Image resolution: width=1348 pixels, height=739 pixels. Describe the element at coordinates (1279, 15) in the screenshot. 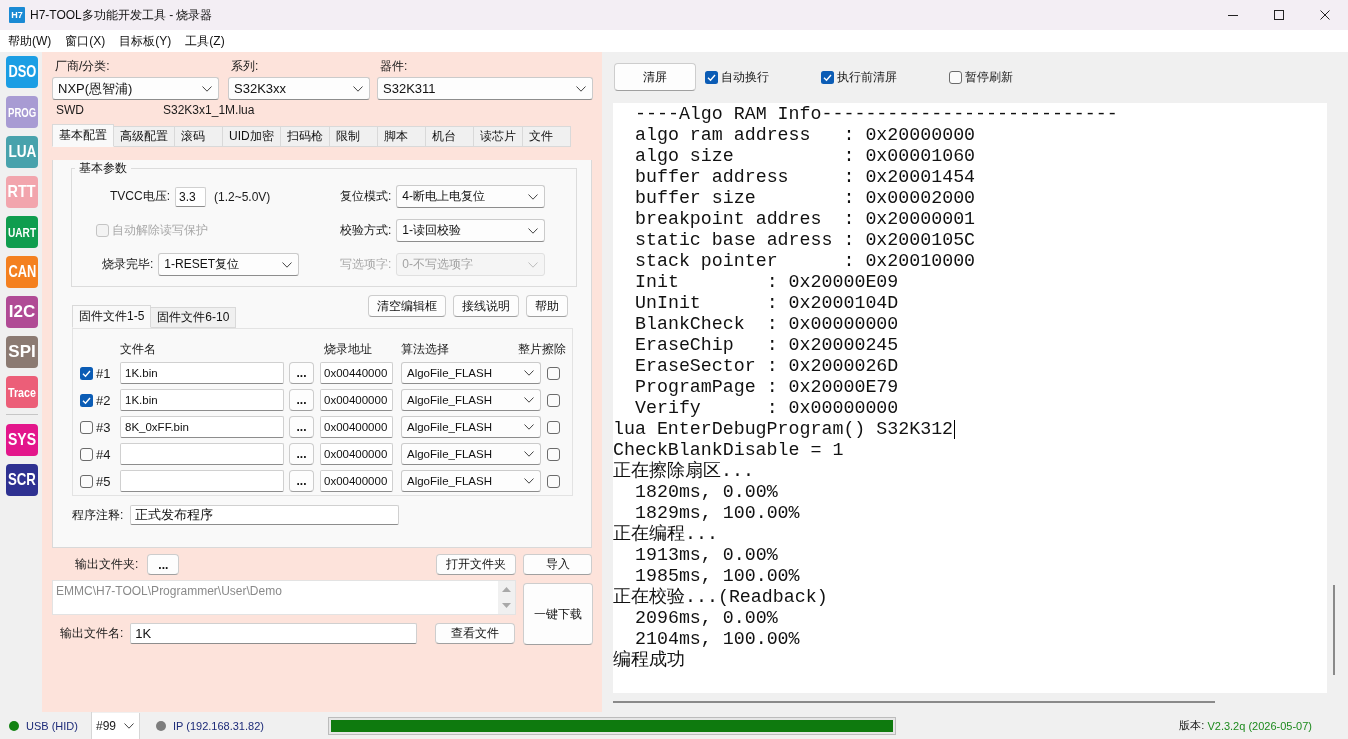

I see `maximize-icon` at that location.